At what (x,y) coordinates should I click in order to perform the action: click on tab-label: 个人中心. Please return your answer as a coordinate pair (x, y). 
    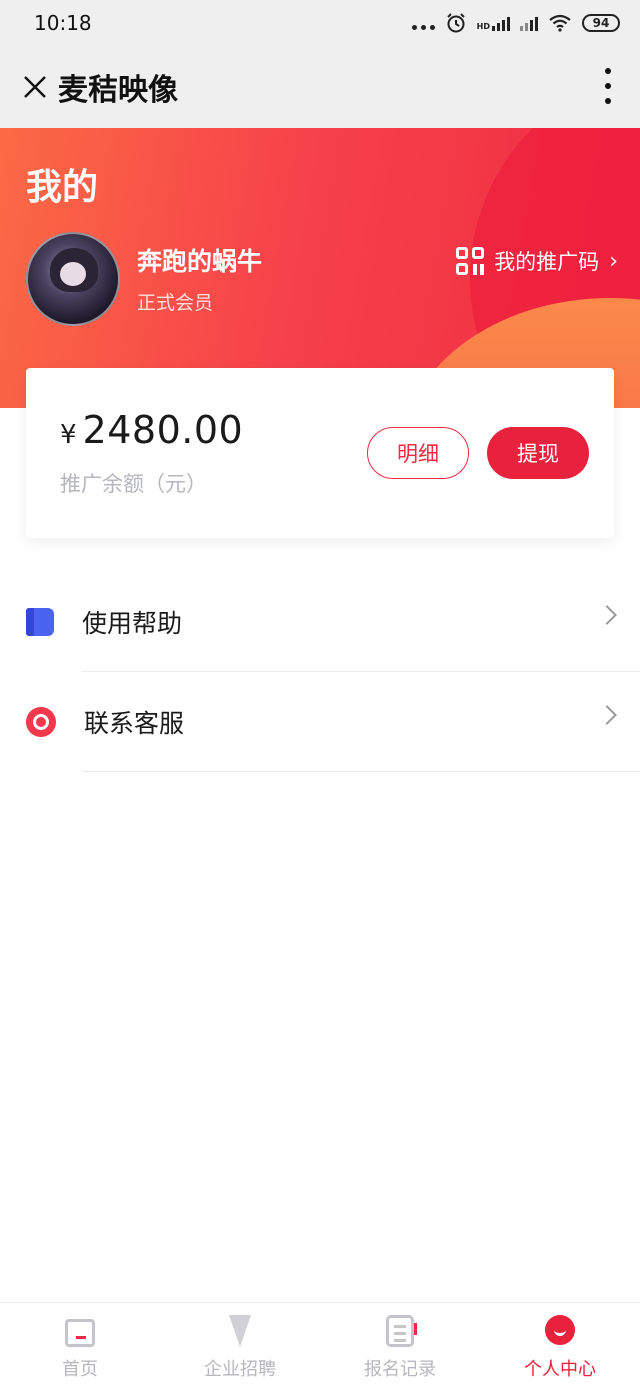
    Looking at the image, I should click on (560, 1369).